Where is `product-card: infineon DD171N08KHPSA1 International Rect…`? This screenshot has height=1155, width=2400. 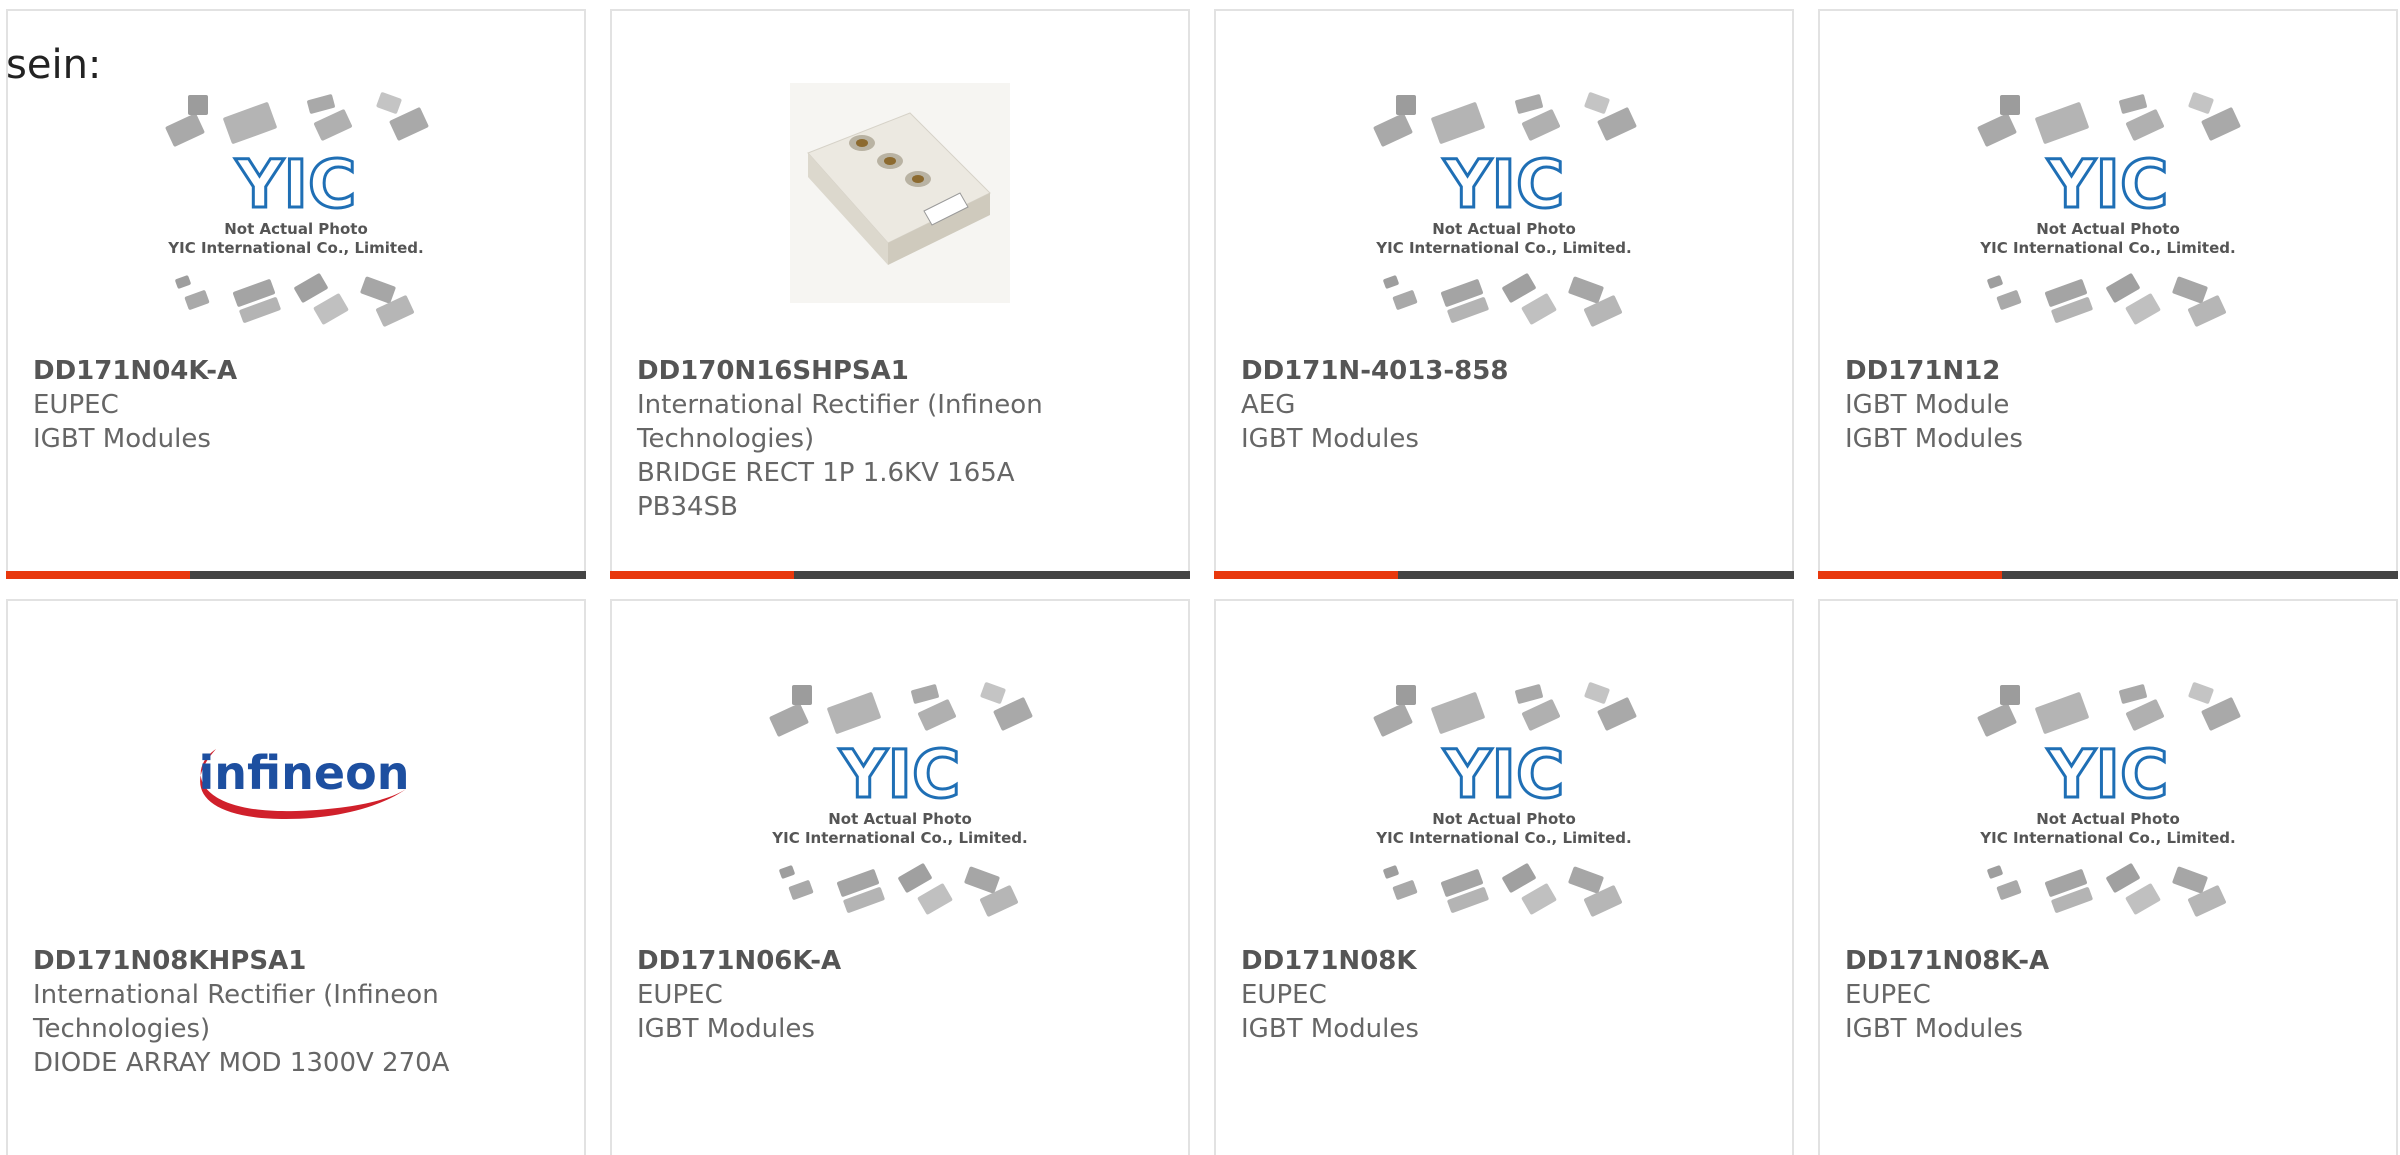 product-card: infineon DD171N08KHPSA1 International Rect… is located at coordinates (296, 877).